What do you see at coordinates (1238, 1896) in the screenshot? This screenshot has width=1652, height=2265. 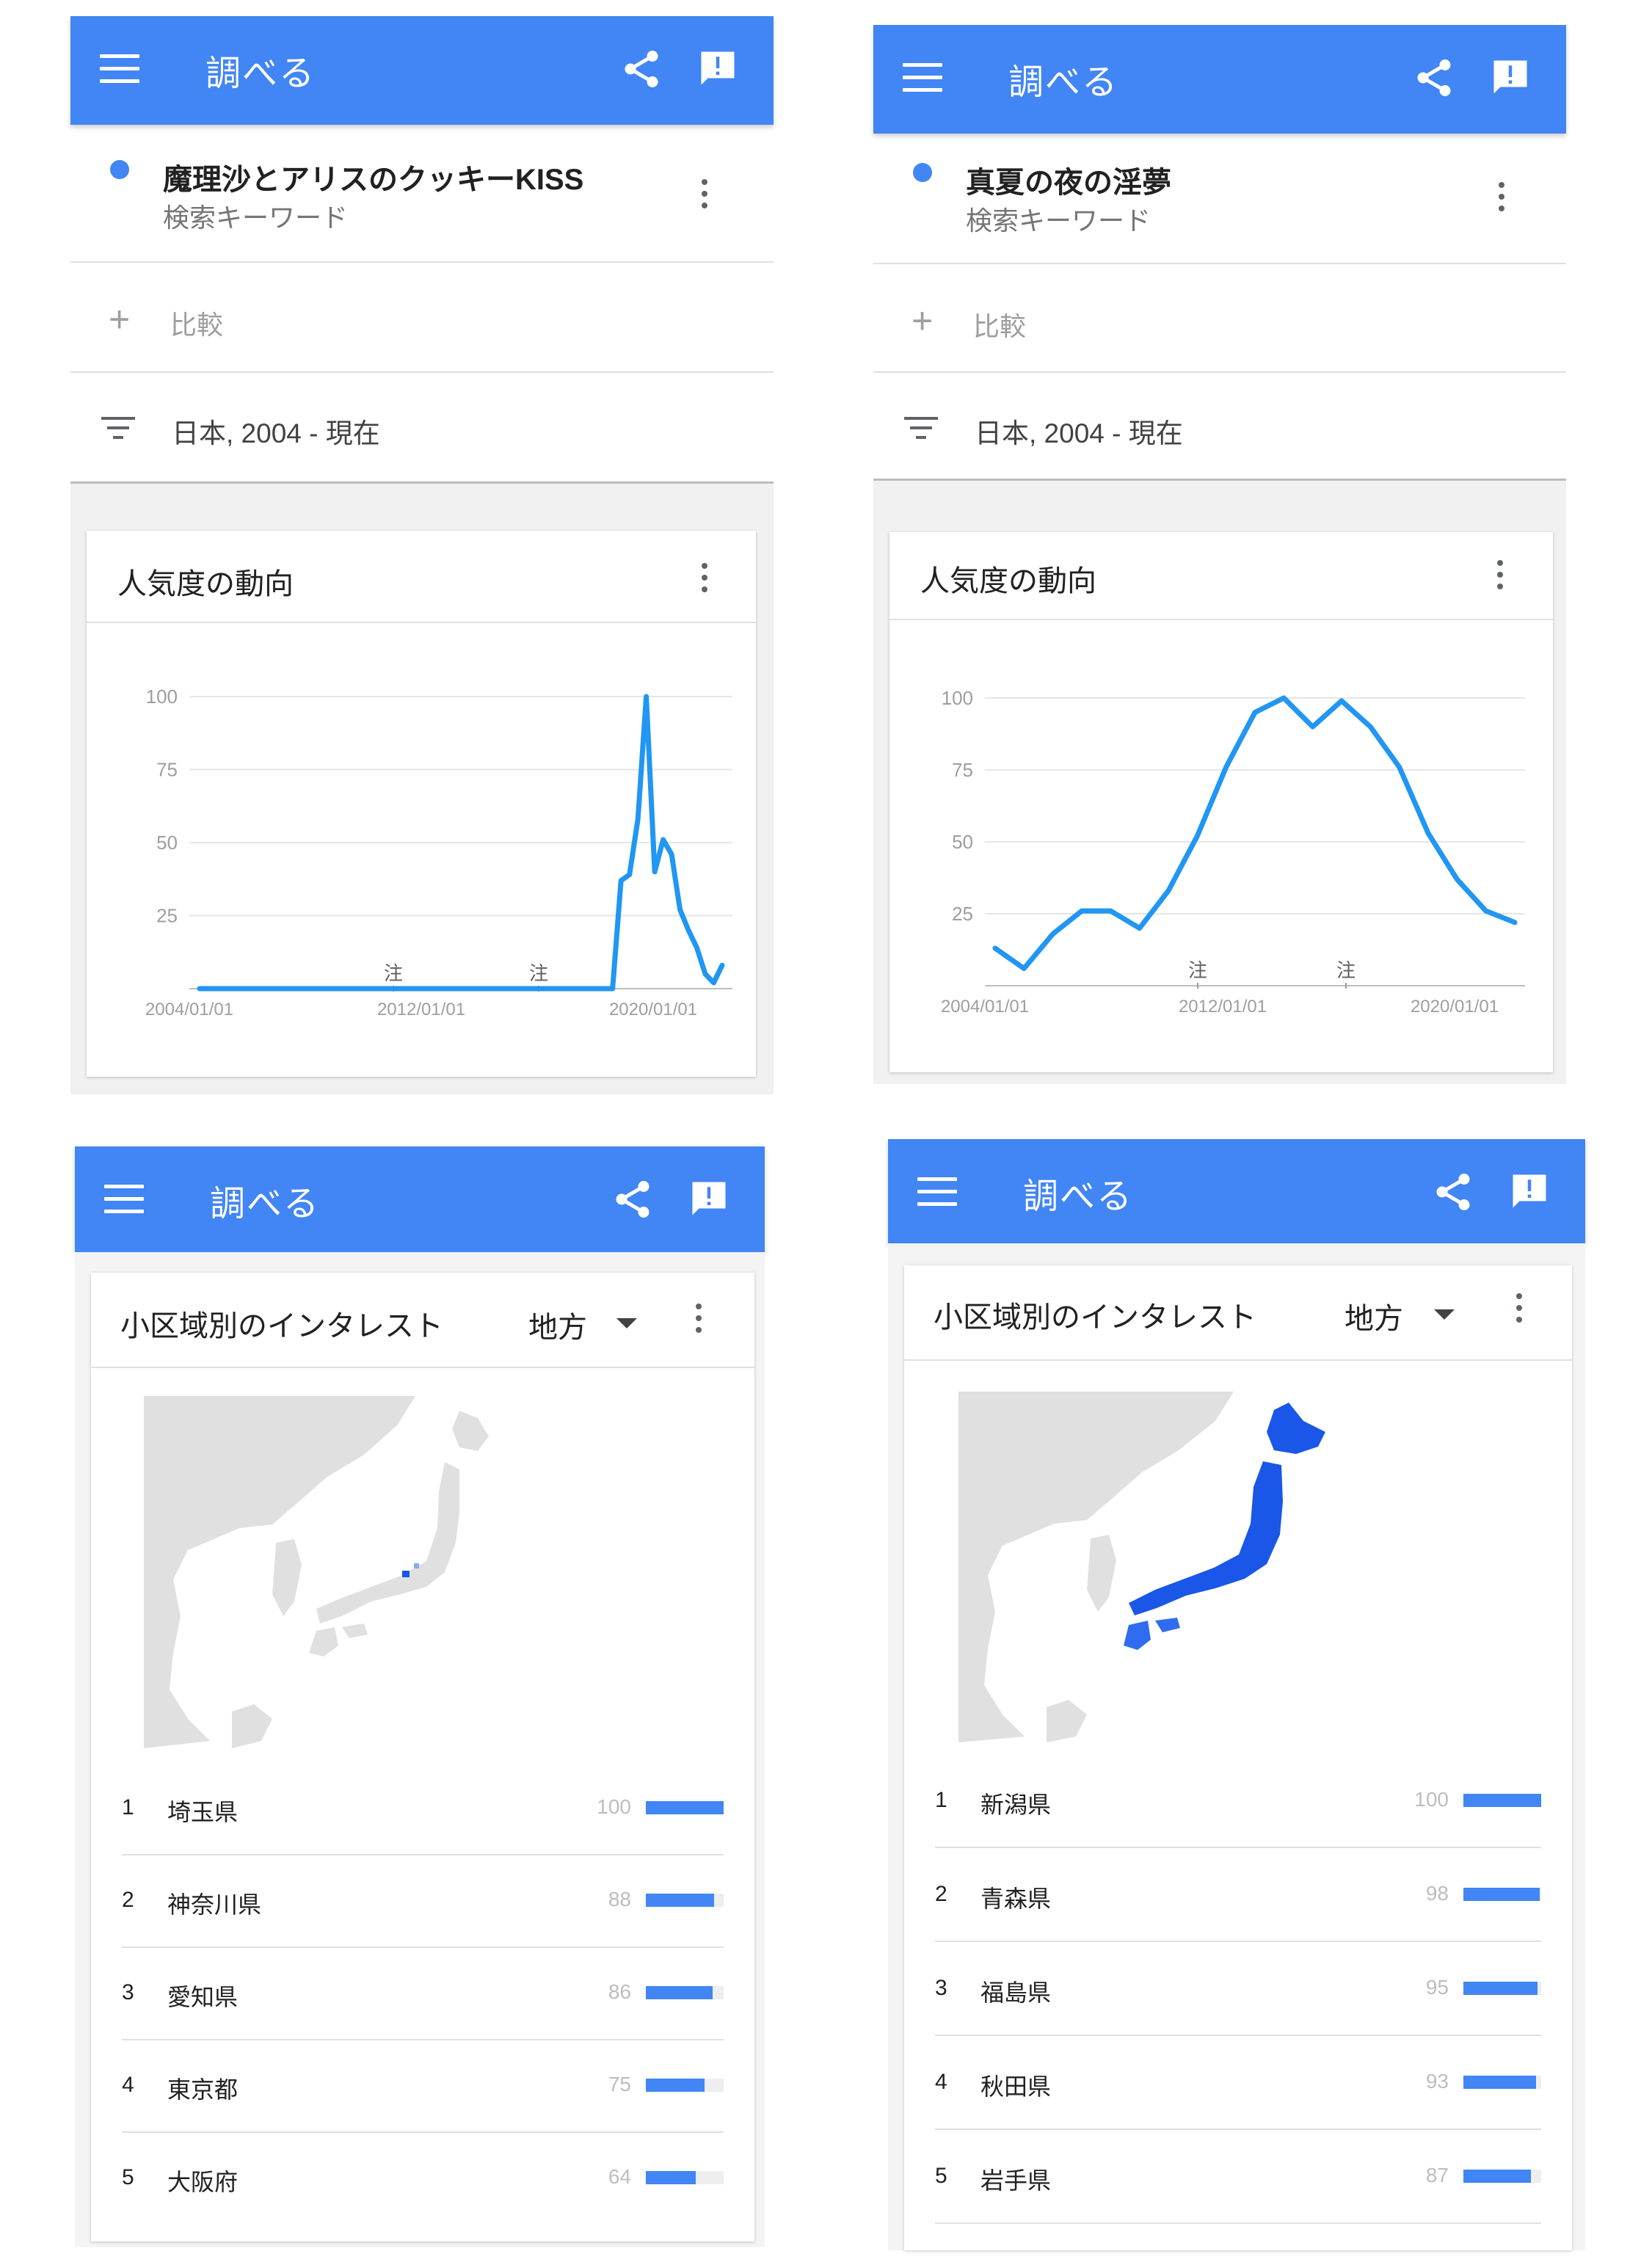 I see `region-row: 2 青森県 98` at bounding box center [1238, 1896].